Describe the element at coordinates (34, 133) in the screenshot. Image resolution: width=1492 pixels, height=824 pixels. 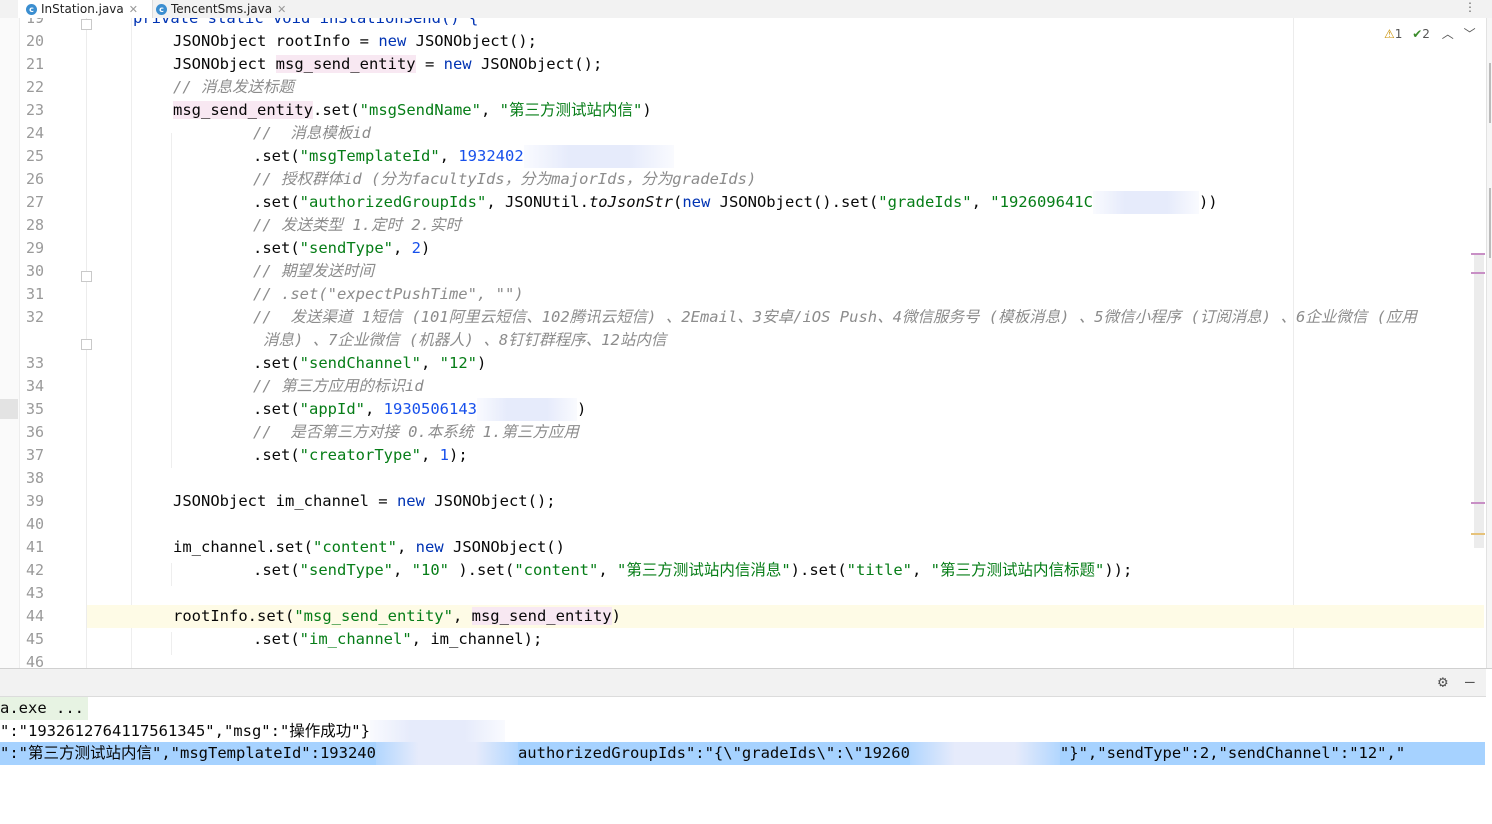
I see `line-number: 24` at that location.